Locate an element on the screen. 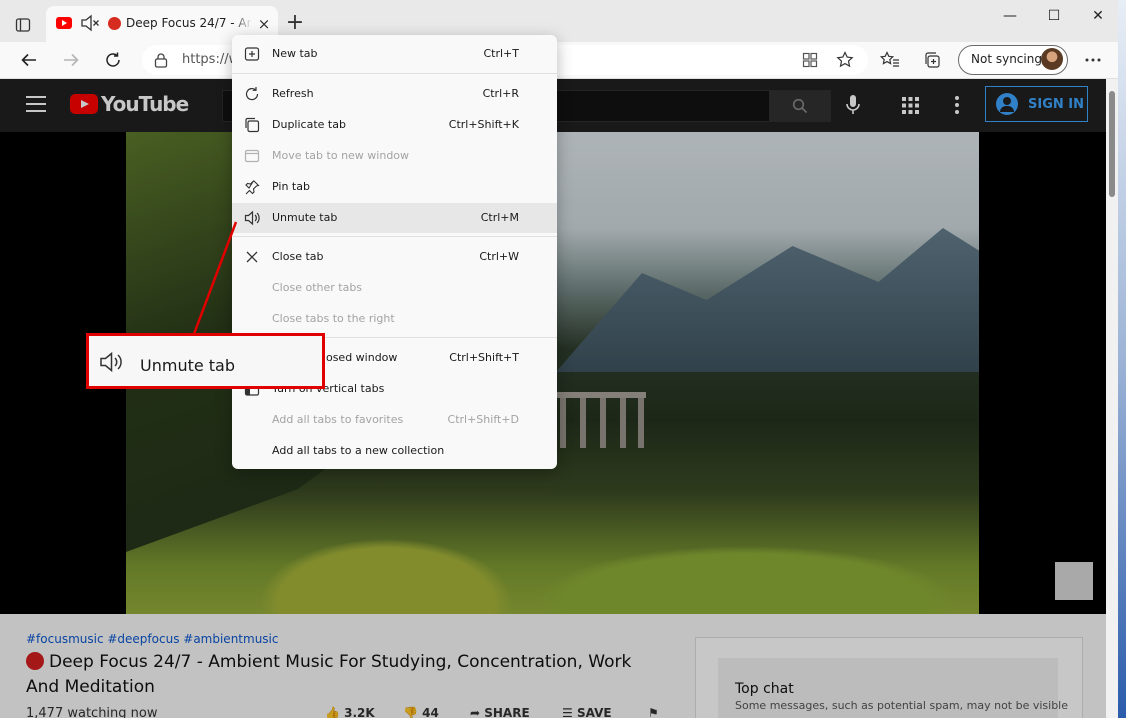  apps-icon is located at coordinates (810, 60).